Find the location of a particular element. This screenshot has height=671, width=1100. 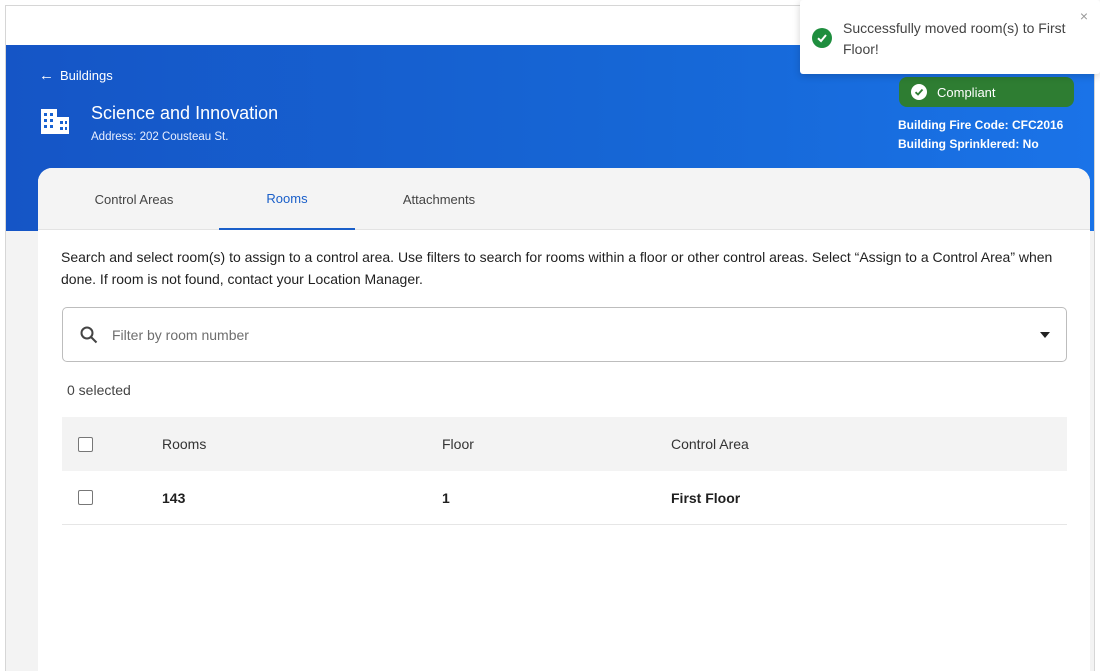

search-input is located at coordinates (562, 334).